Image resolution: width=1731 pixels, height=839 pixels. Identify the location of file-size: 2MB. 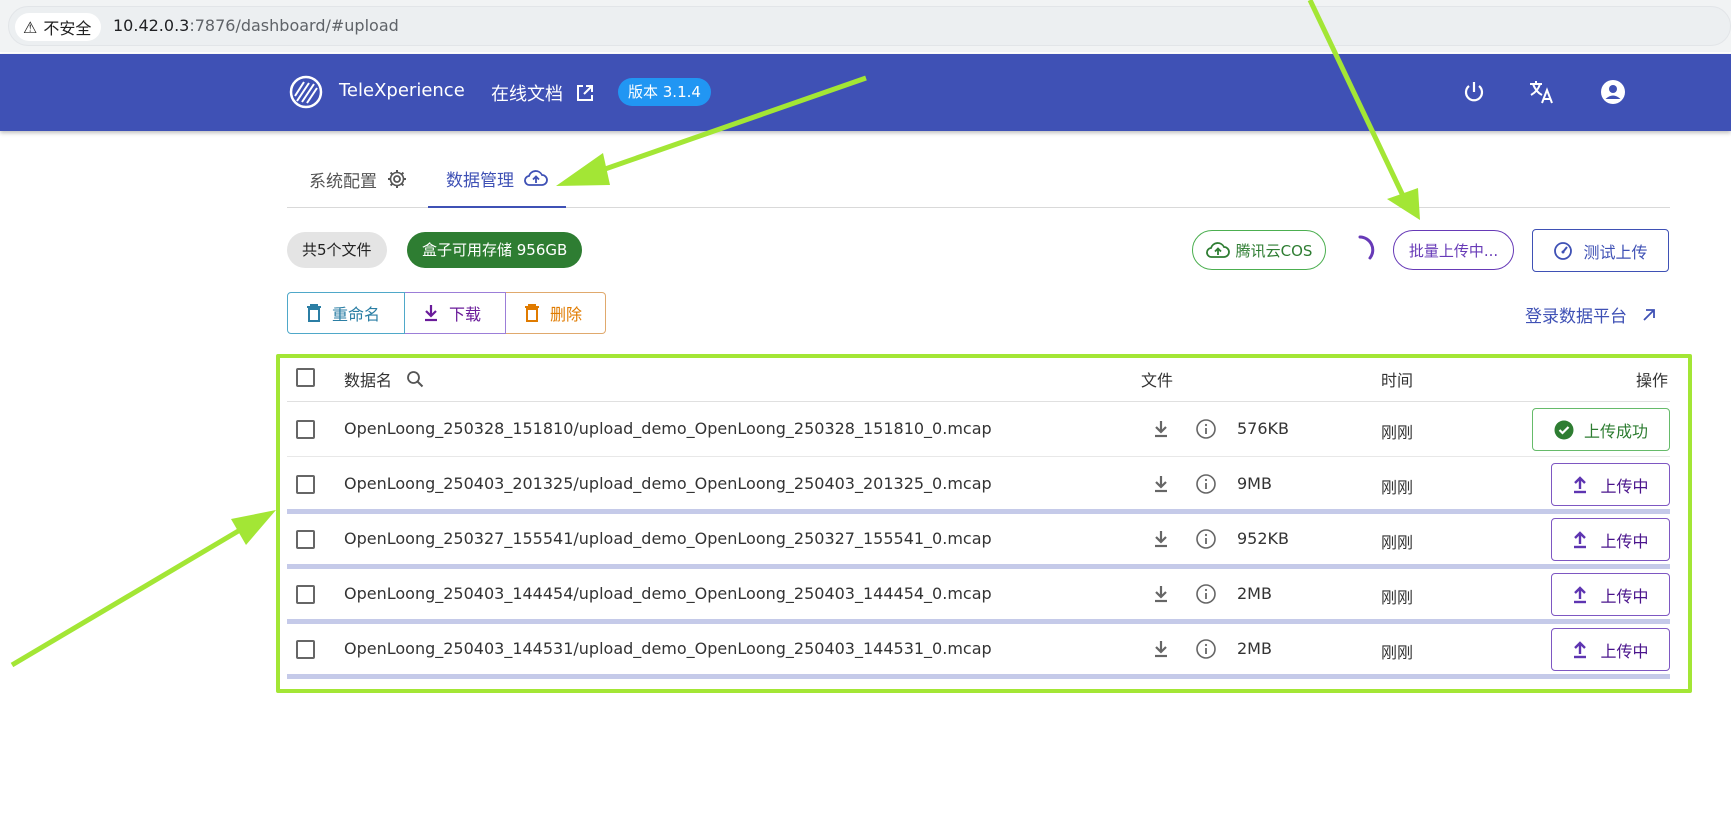
(1254, 648).